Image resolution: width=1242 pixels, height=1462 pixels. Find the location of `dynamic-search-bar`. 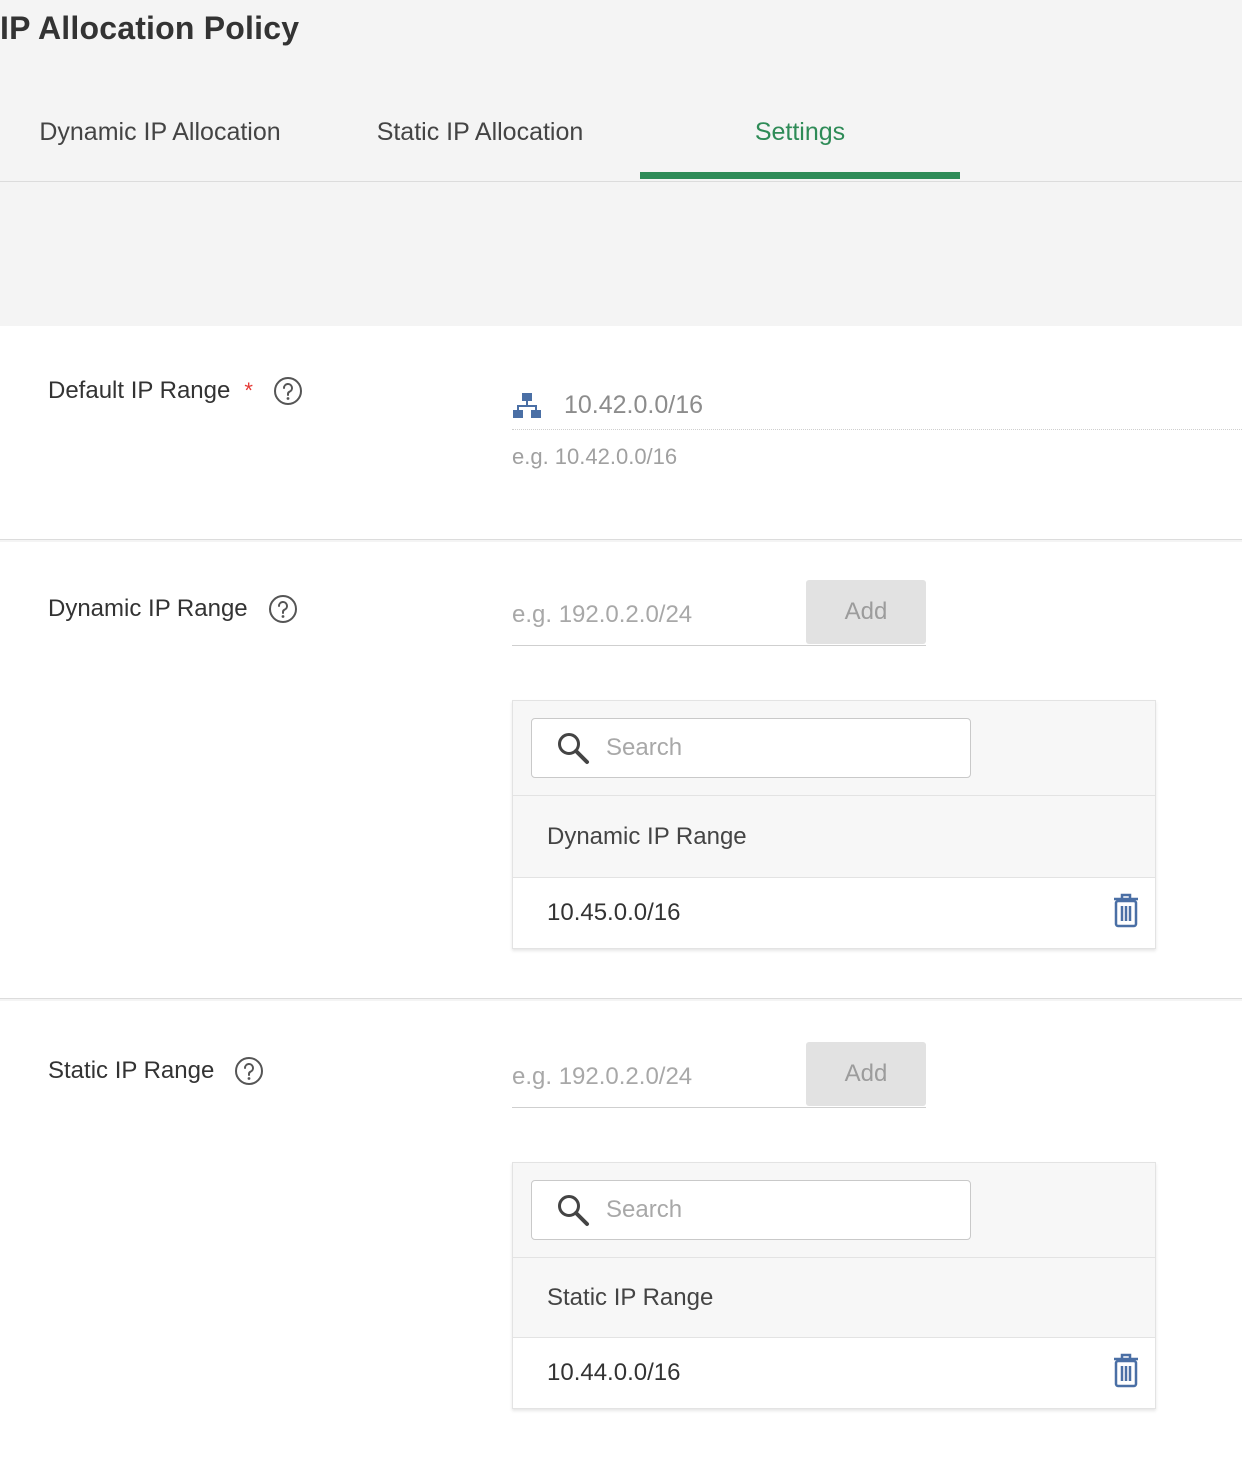

dynamic-search-bar is located at coordinates (834, 748).